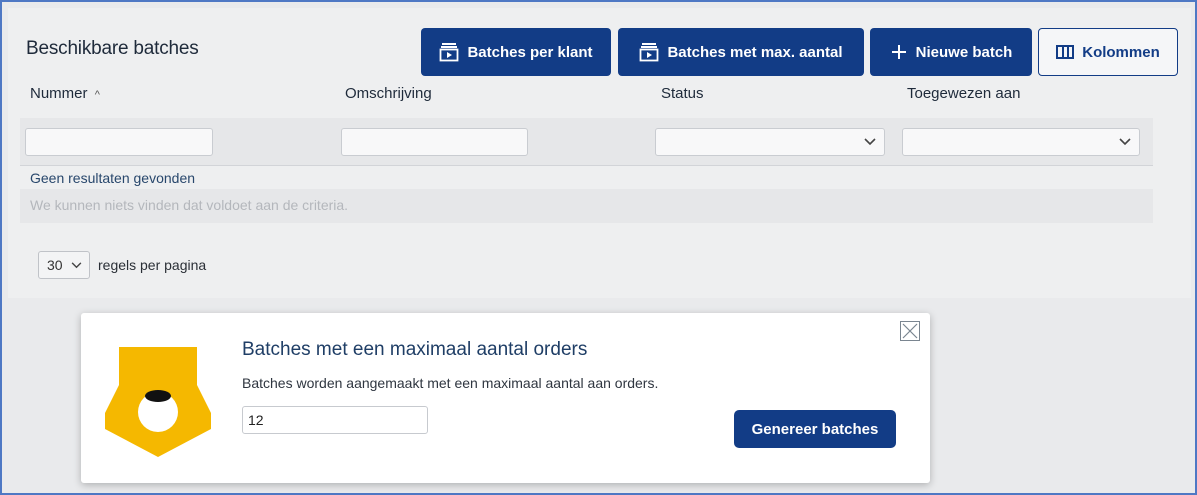 This screenshot has height=495, width=1197. I want to click on batches-max-aantal-label: Batches met max. aantal, so click(755, 52).